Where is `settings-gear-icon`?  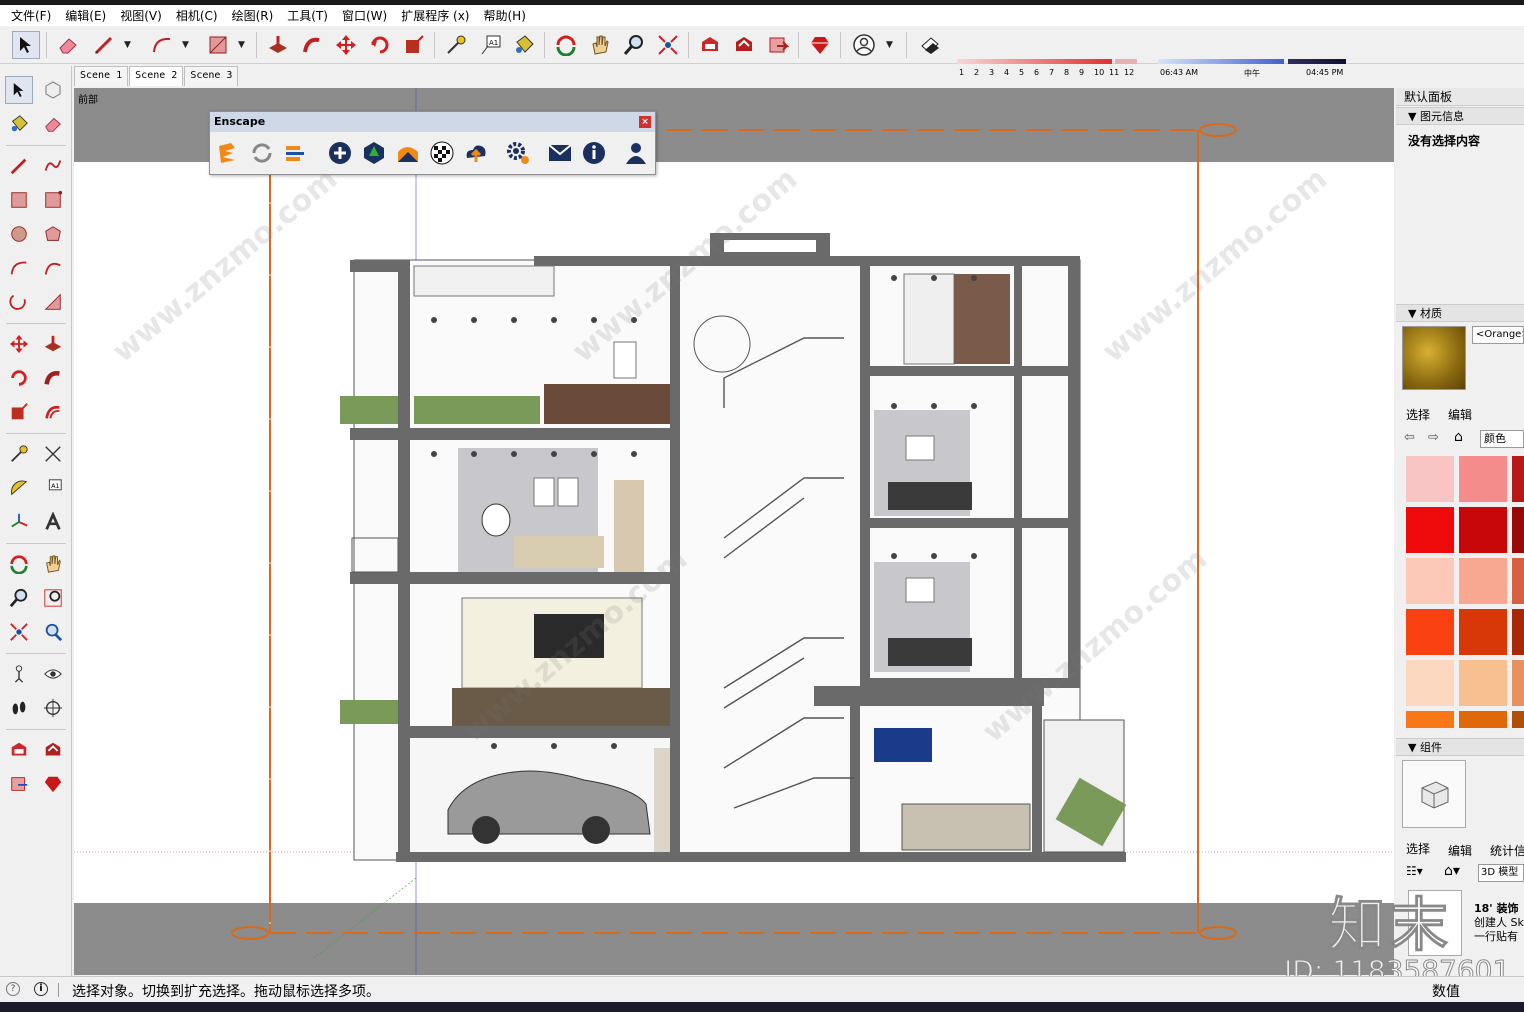 settings-gear-icon is located at coordinates (518, 153).